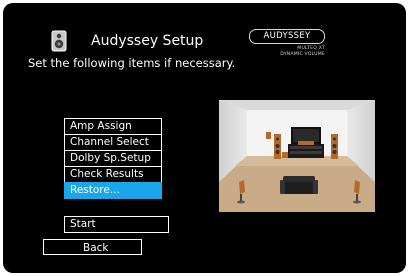 The image size is (409, 276). Describe the element at coordinates (311, 48) in the screenshot. I see `logo-line-1: MULTEQ XT` at that location.